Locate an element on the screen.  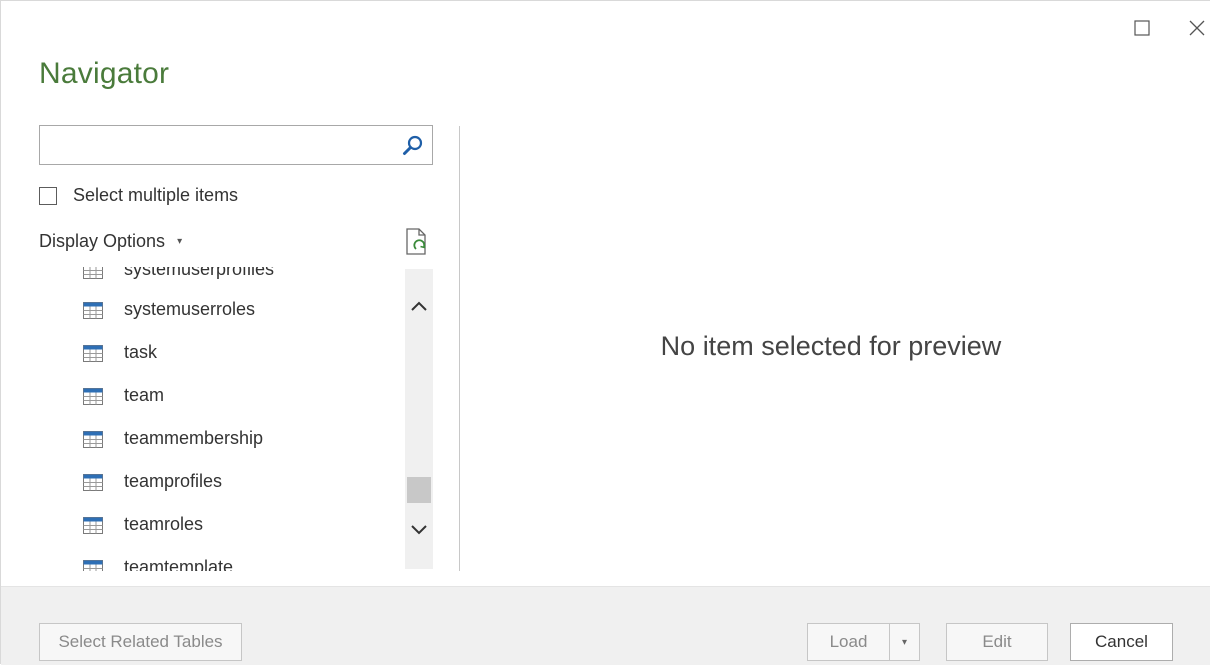
list-item: teamtemplate is located at coordinates (219, 560).